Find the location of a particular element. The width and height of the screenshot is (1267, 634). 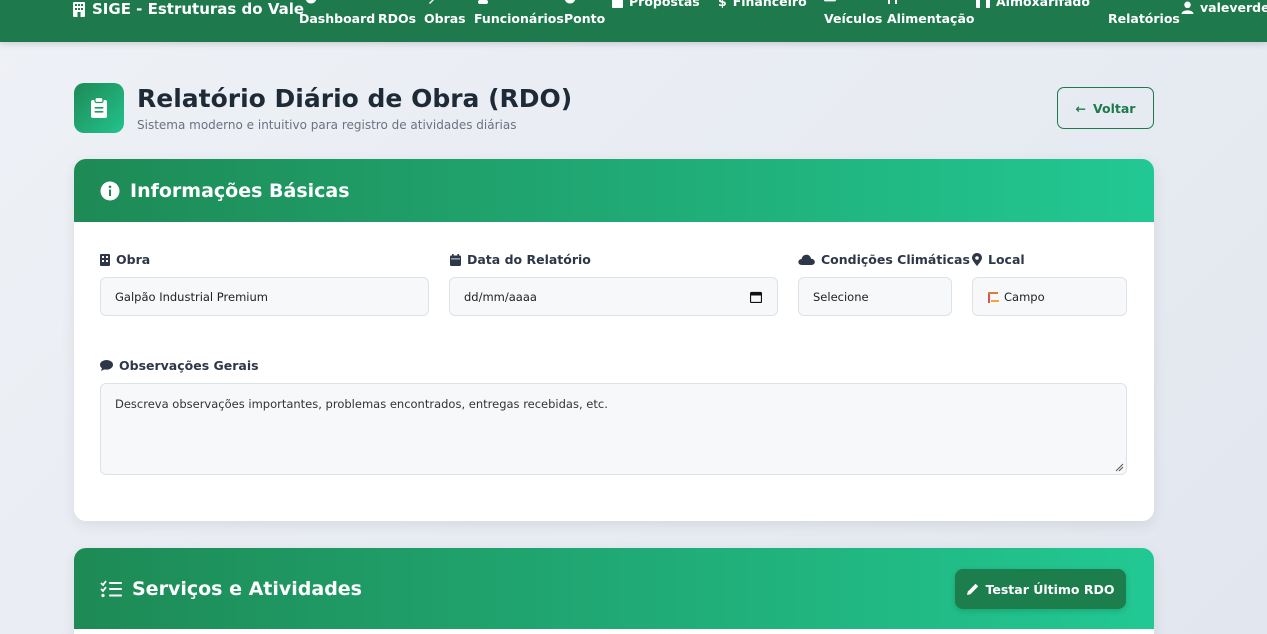

services-title: Serviços e Atividades is located at coordinates (247, 588).